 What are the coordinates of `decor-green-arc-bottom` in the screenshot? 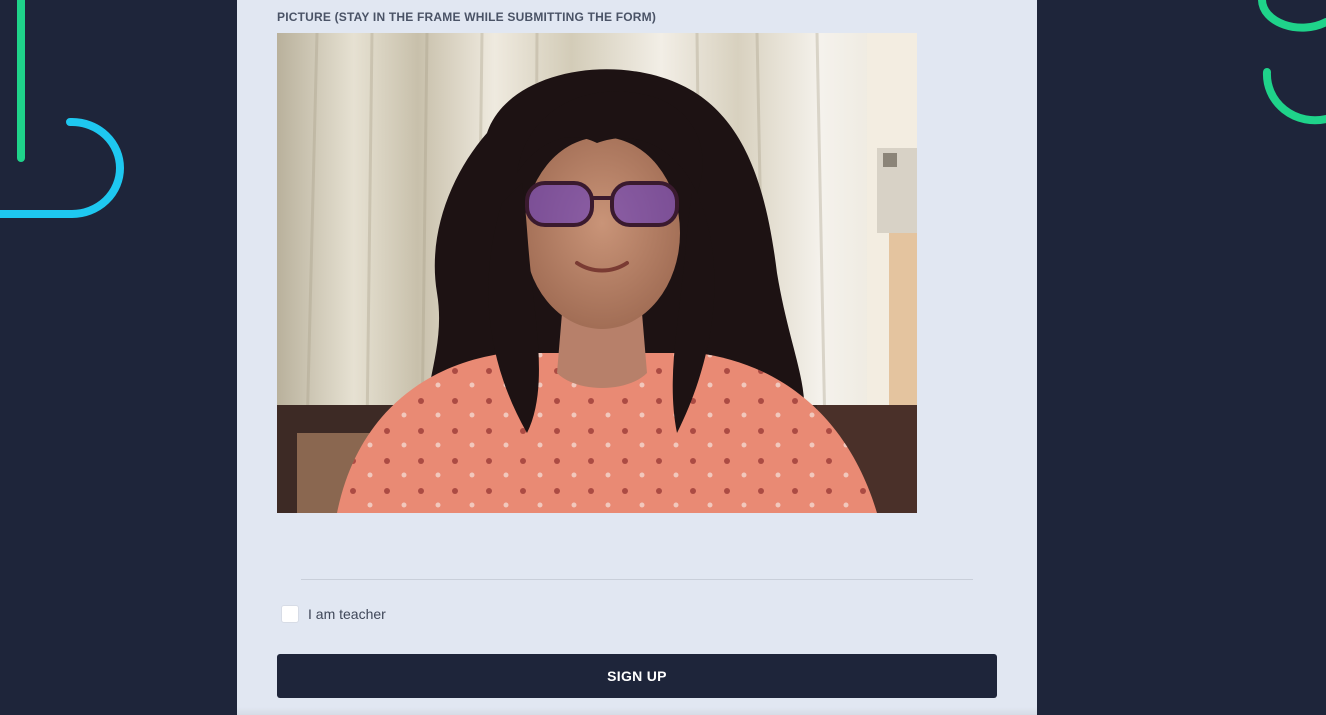 It's located at (1294, 96).